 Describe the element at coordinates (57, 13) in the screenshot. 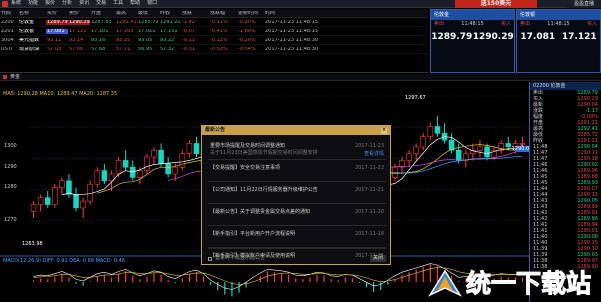

I see `col-header-bid: 买价` at that location.